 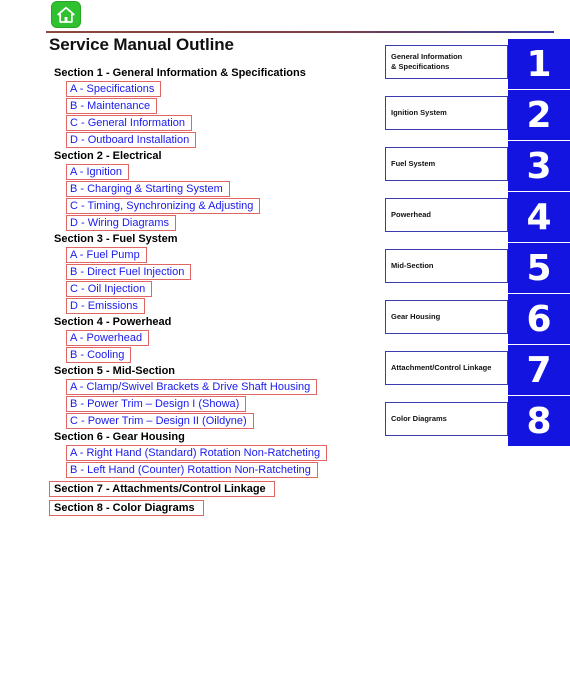 I want to click on outline-subitem-link: A - Fuel Pump, so click(x=106, y=255).